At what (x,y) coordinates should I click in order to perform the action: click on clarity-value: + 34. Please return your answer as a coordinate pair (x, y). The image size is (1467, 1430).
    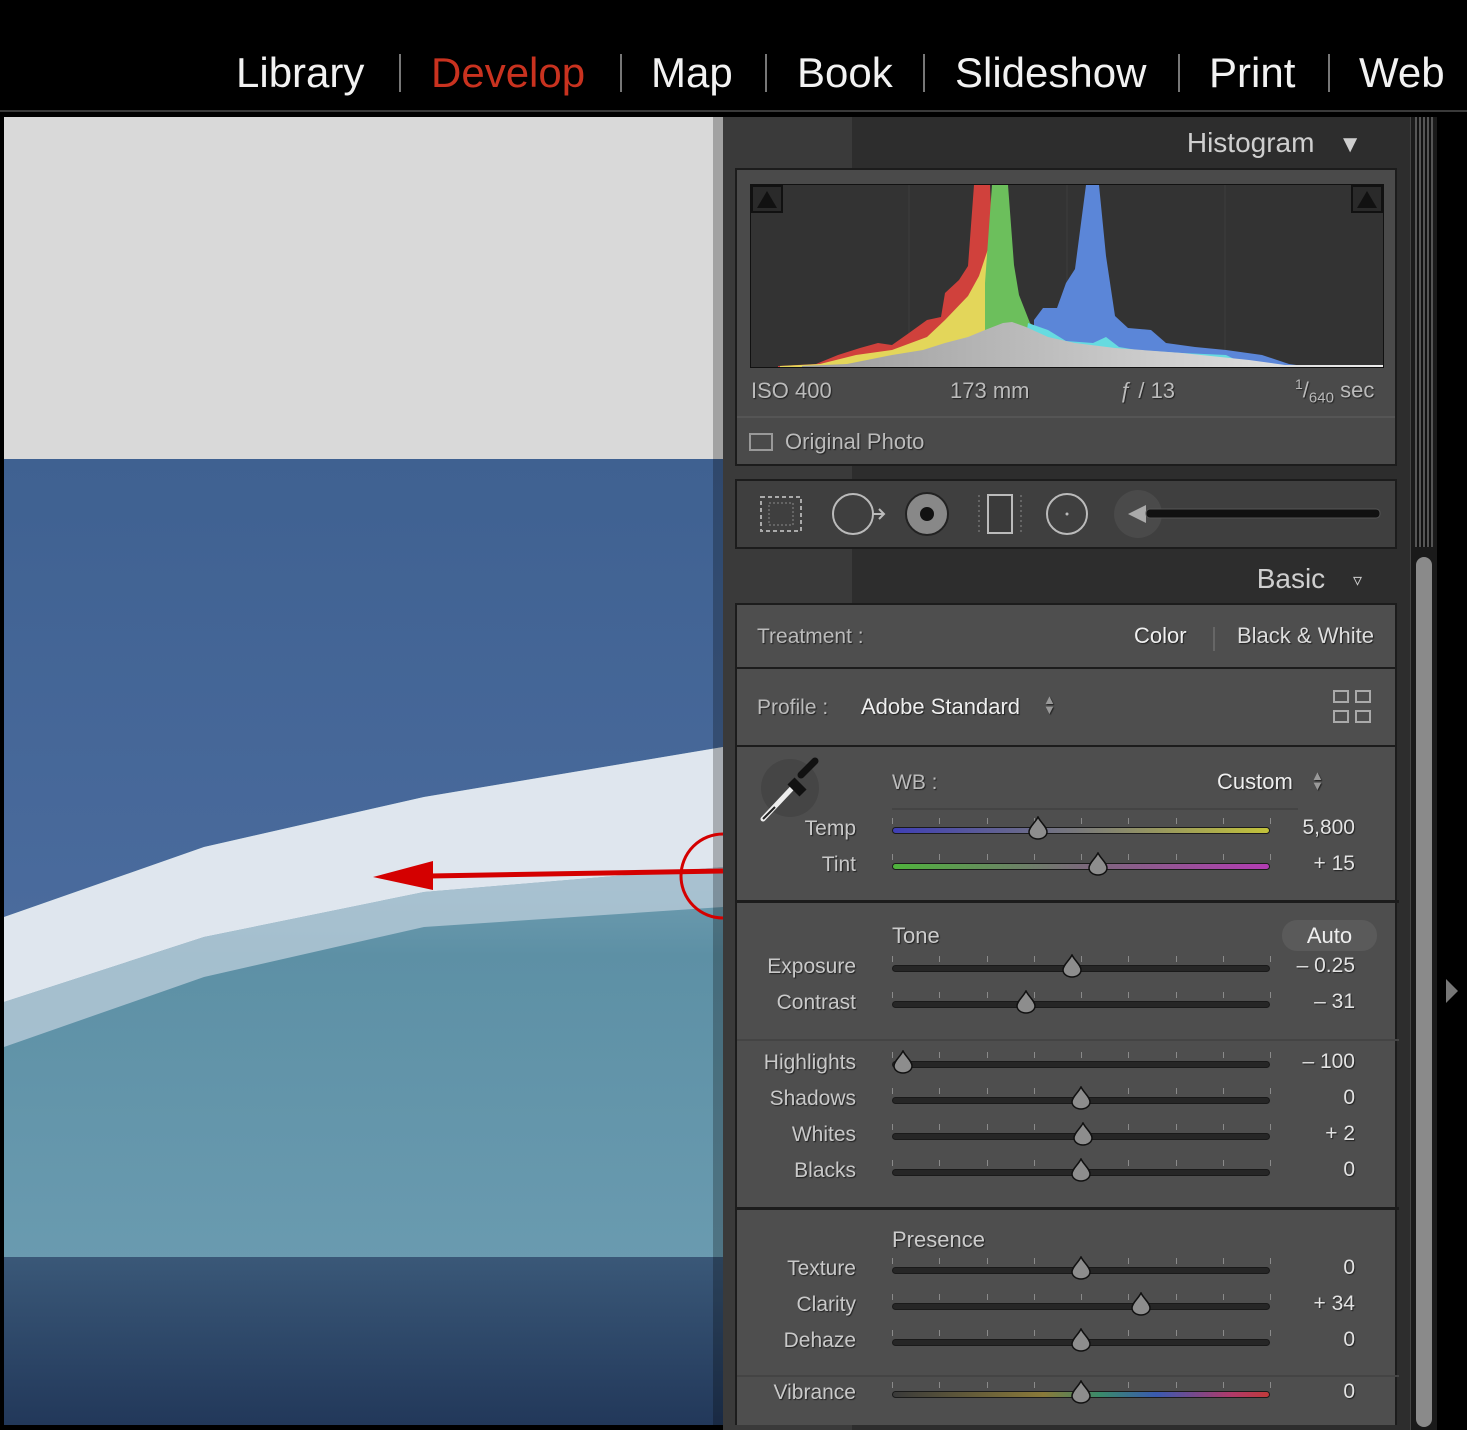
    Looking at the image, I should click on (1334, 1304).